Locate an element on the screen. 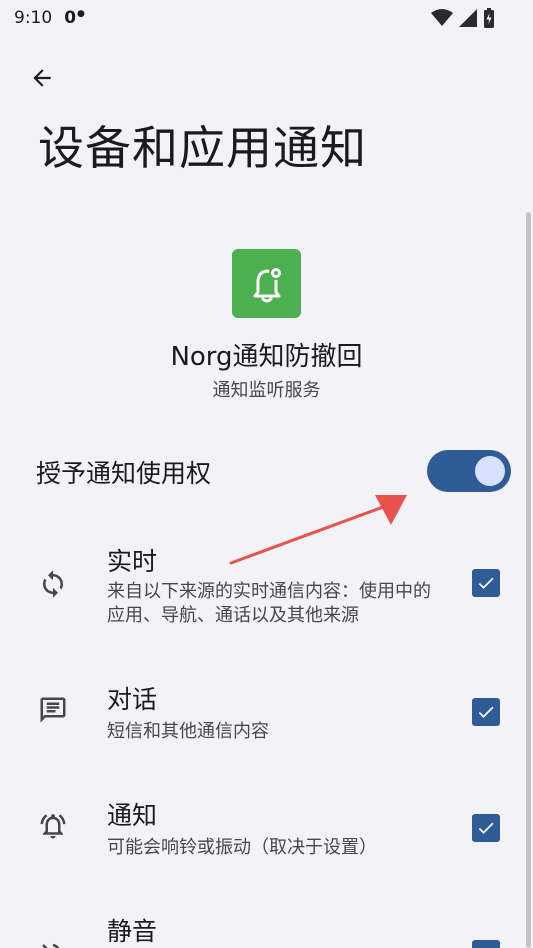  list-item-realtime: 实时 来自以下来源的实时通信内容：使用中的应用、导航、通话以及其他来源 is located at coordinates (266, 590).